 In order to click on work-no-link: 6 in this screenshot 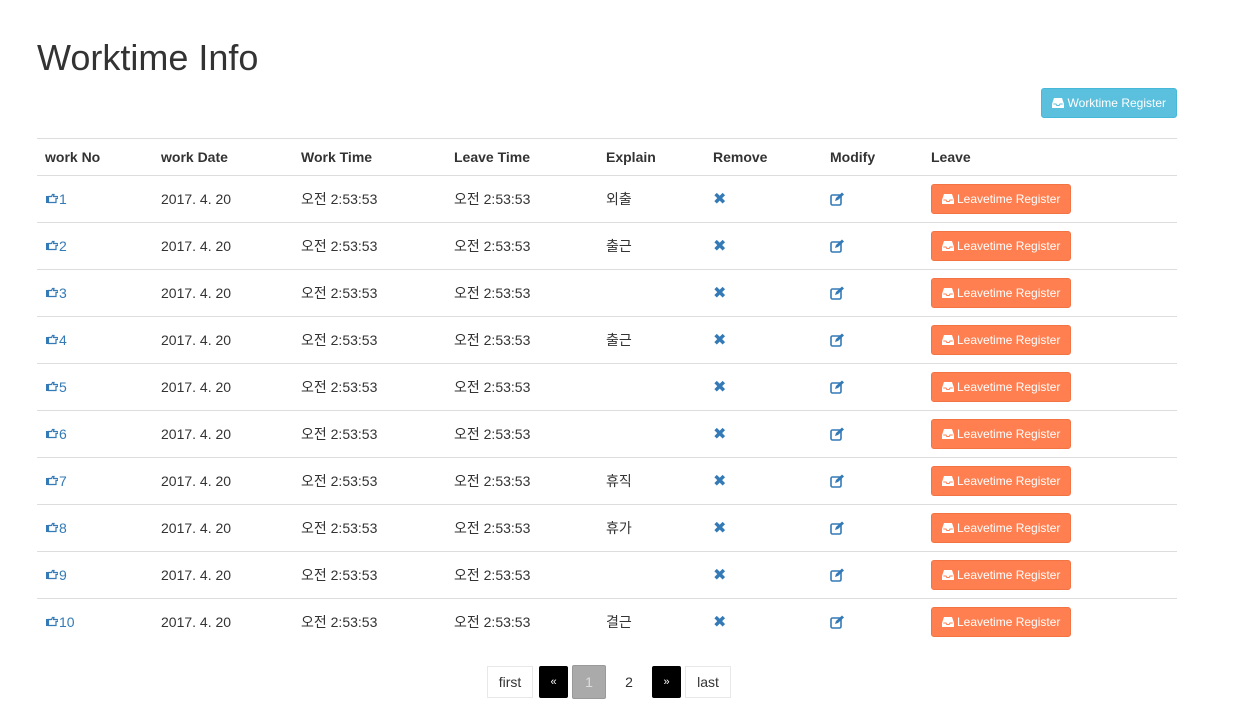, I will do `click(56, 434)`.